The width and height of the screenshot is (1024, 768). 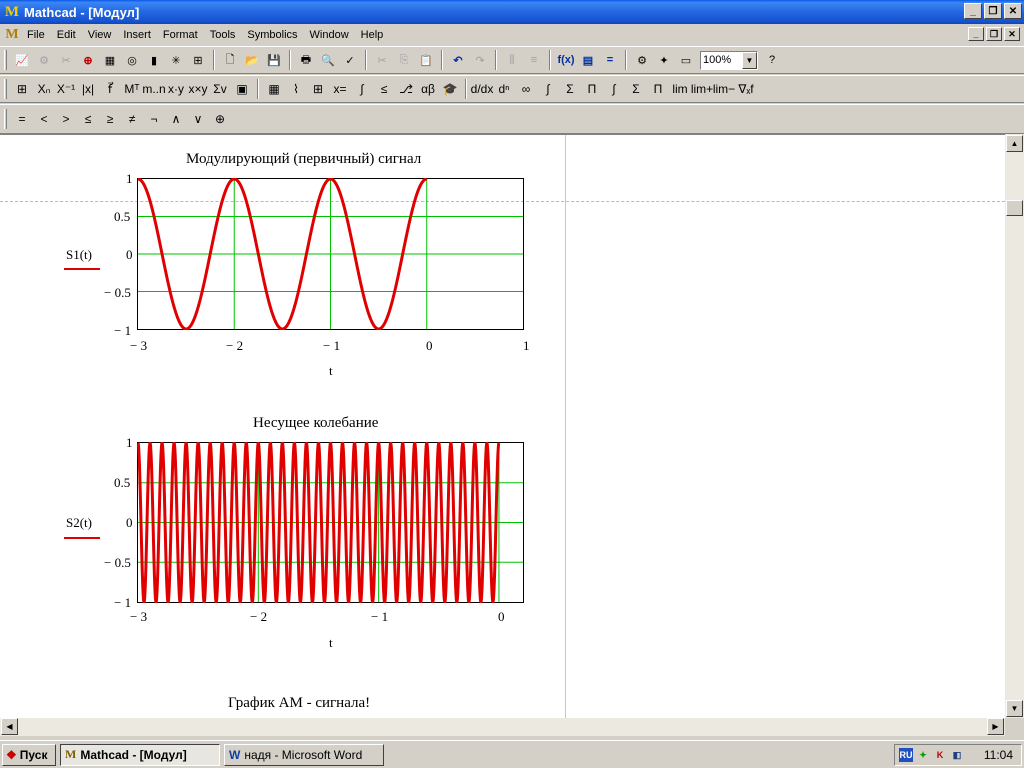 What do you see at coordinates (614, 89) in the screenshot?
I see `indefinite-integral-icon: ∫` at bounding box center [614, 89].